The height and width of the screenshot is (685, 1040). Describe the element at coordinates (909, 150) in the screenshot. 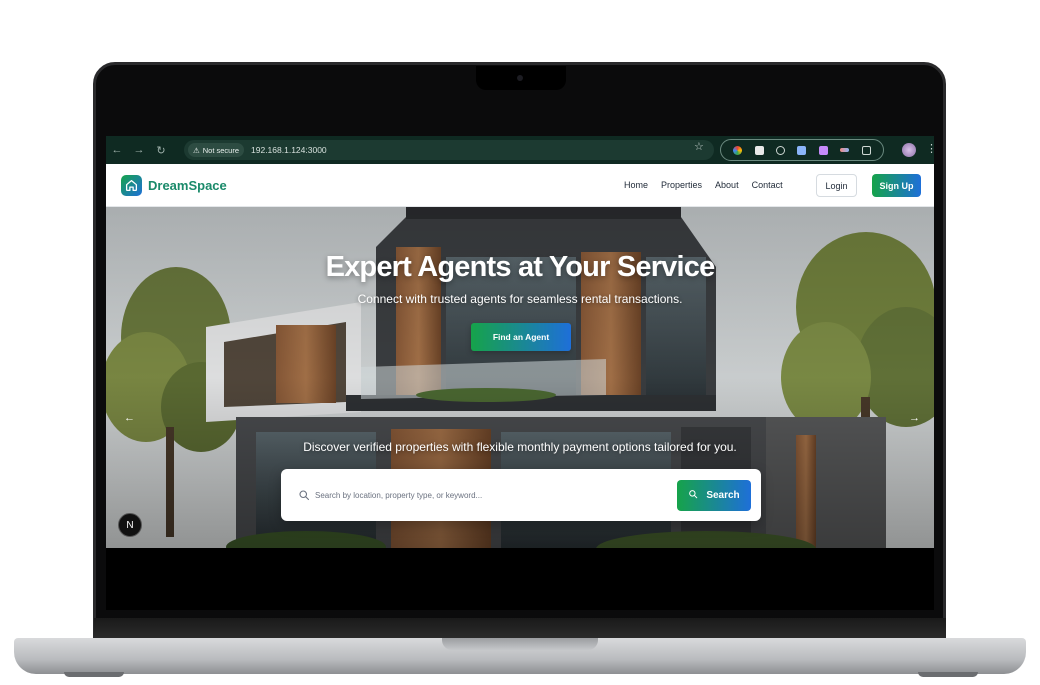

I see `profile-avatar` at that location.